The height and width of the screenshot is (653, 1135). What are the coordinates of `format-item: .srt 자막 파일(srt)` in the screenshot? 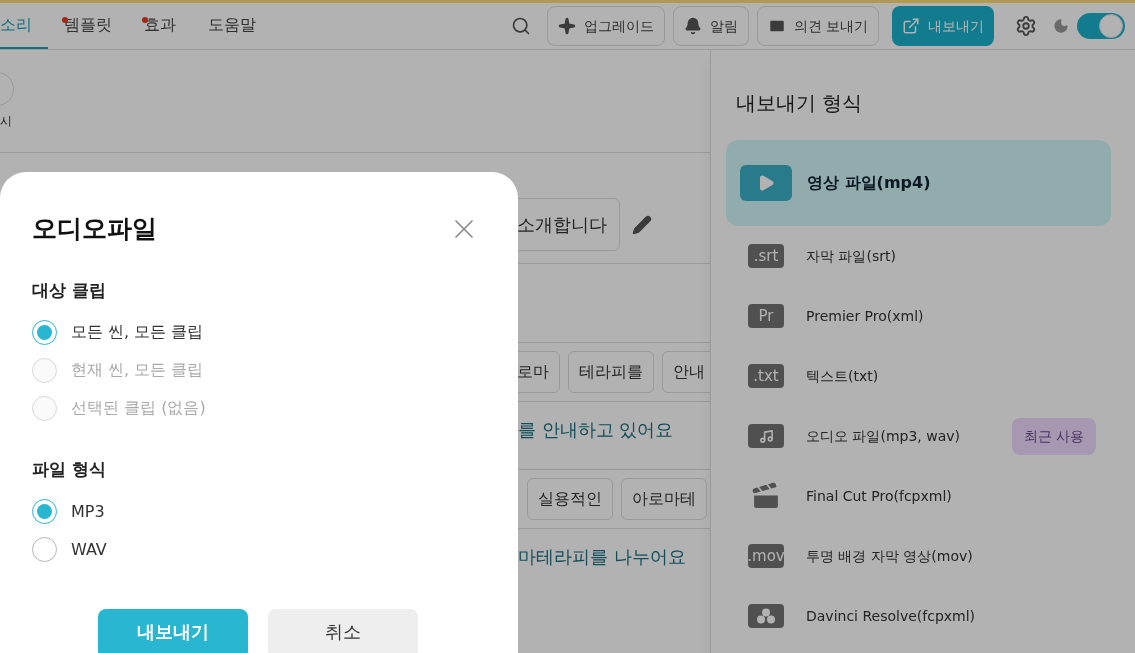 It's located at (918, 256).